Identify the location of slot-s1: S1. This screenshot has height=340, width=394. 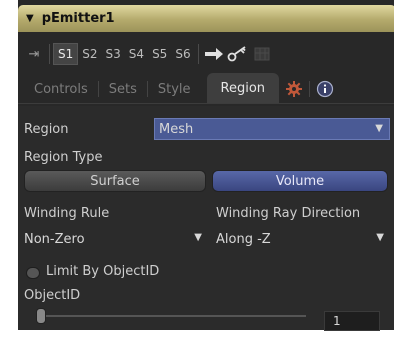
(66, 54).